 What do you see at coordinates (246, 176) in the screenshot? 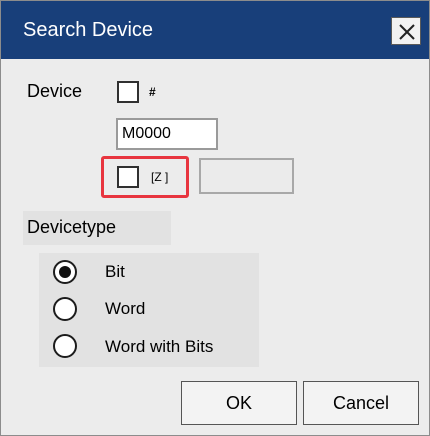
I see `index-register-input` at bounding box center [246, 176].